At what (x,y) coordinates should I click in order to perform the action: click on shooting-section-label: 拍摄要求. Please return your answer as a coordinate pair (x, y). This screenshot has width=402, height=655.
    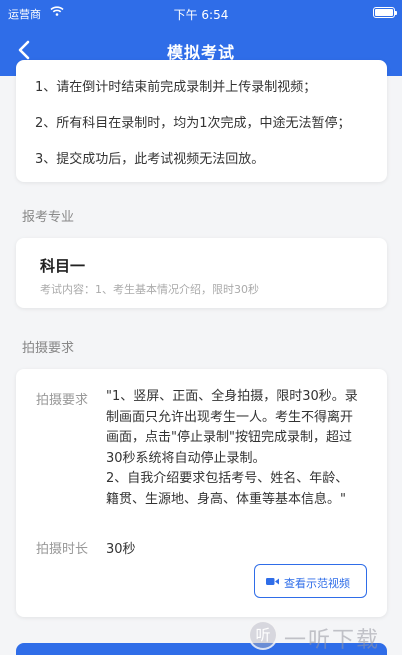
    Looking at the image, I should click on (48, 348).